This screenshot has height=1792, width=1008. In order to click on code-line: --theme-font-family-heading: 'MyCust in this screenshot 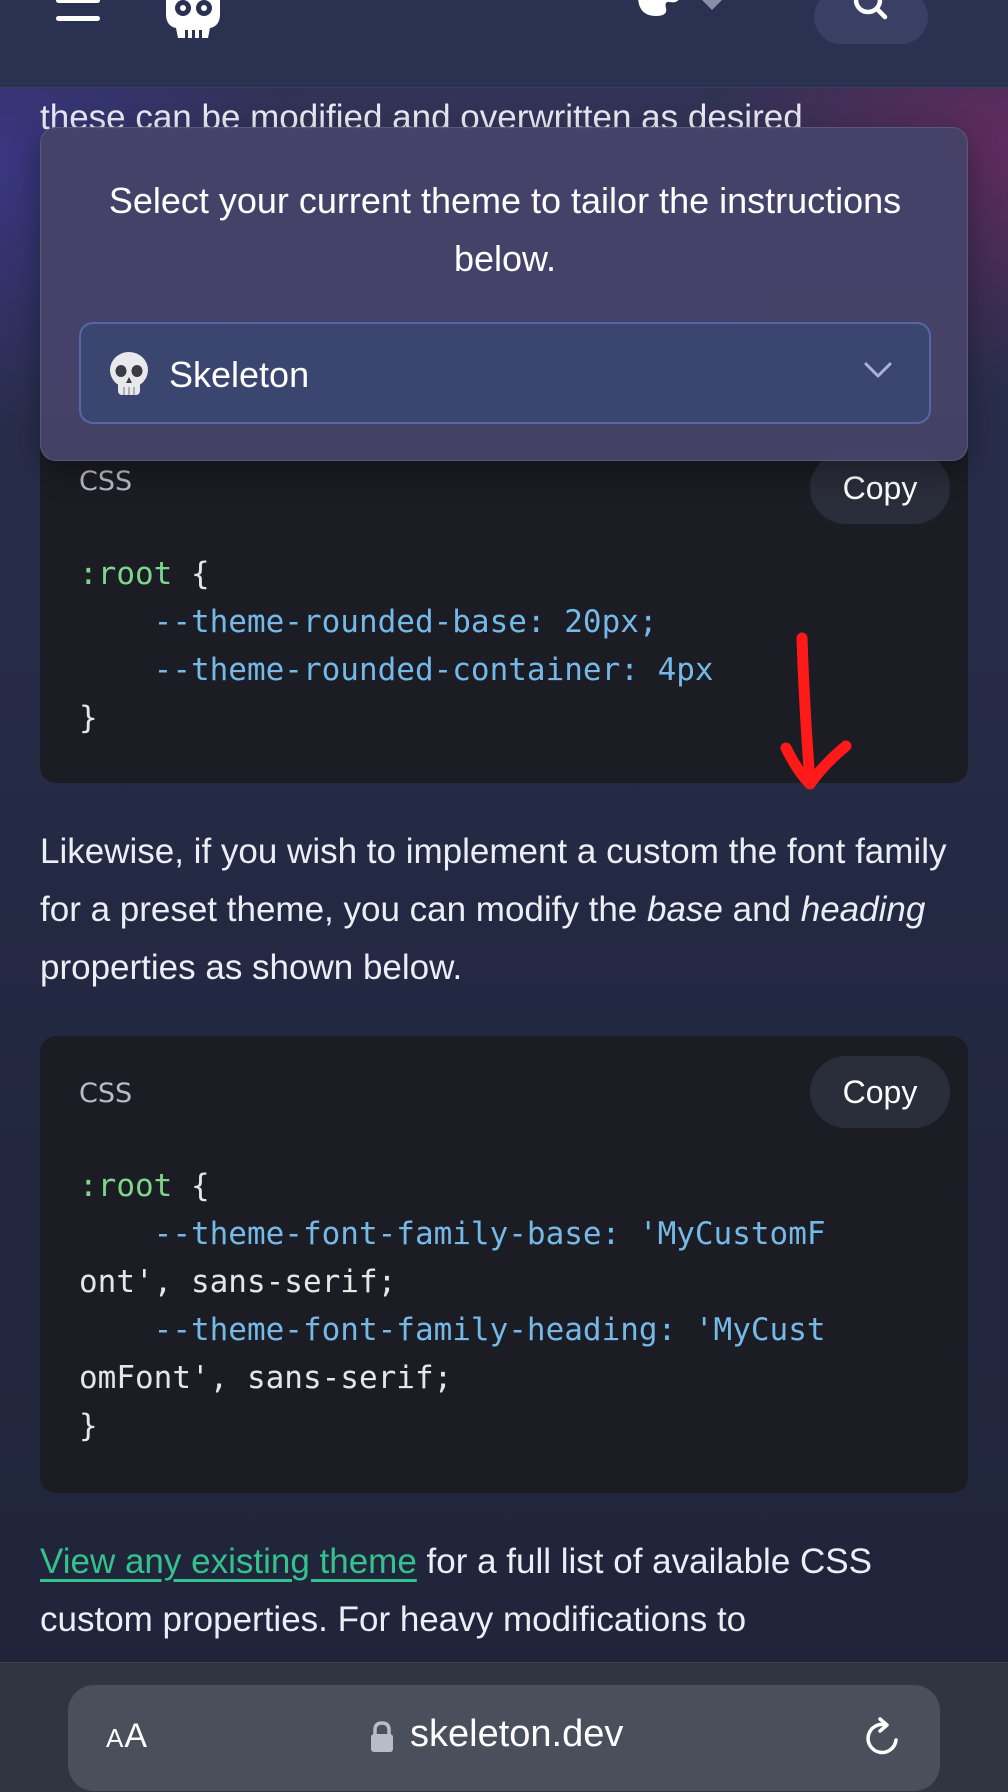, I will do `click(452, 1330)`.